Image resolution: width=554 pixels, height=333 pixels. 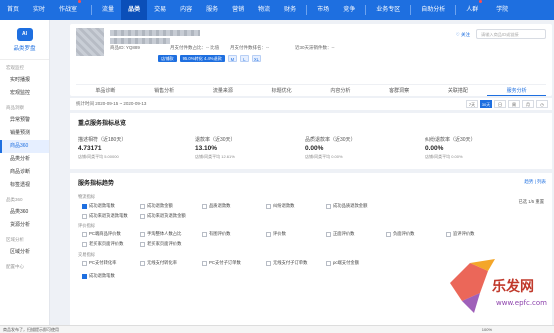 I want to click on tag-row: 店铺款 95.0%转化 4.4%退款 M L XL, so click(x=209, y=58).